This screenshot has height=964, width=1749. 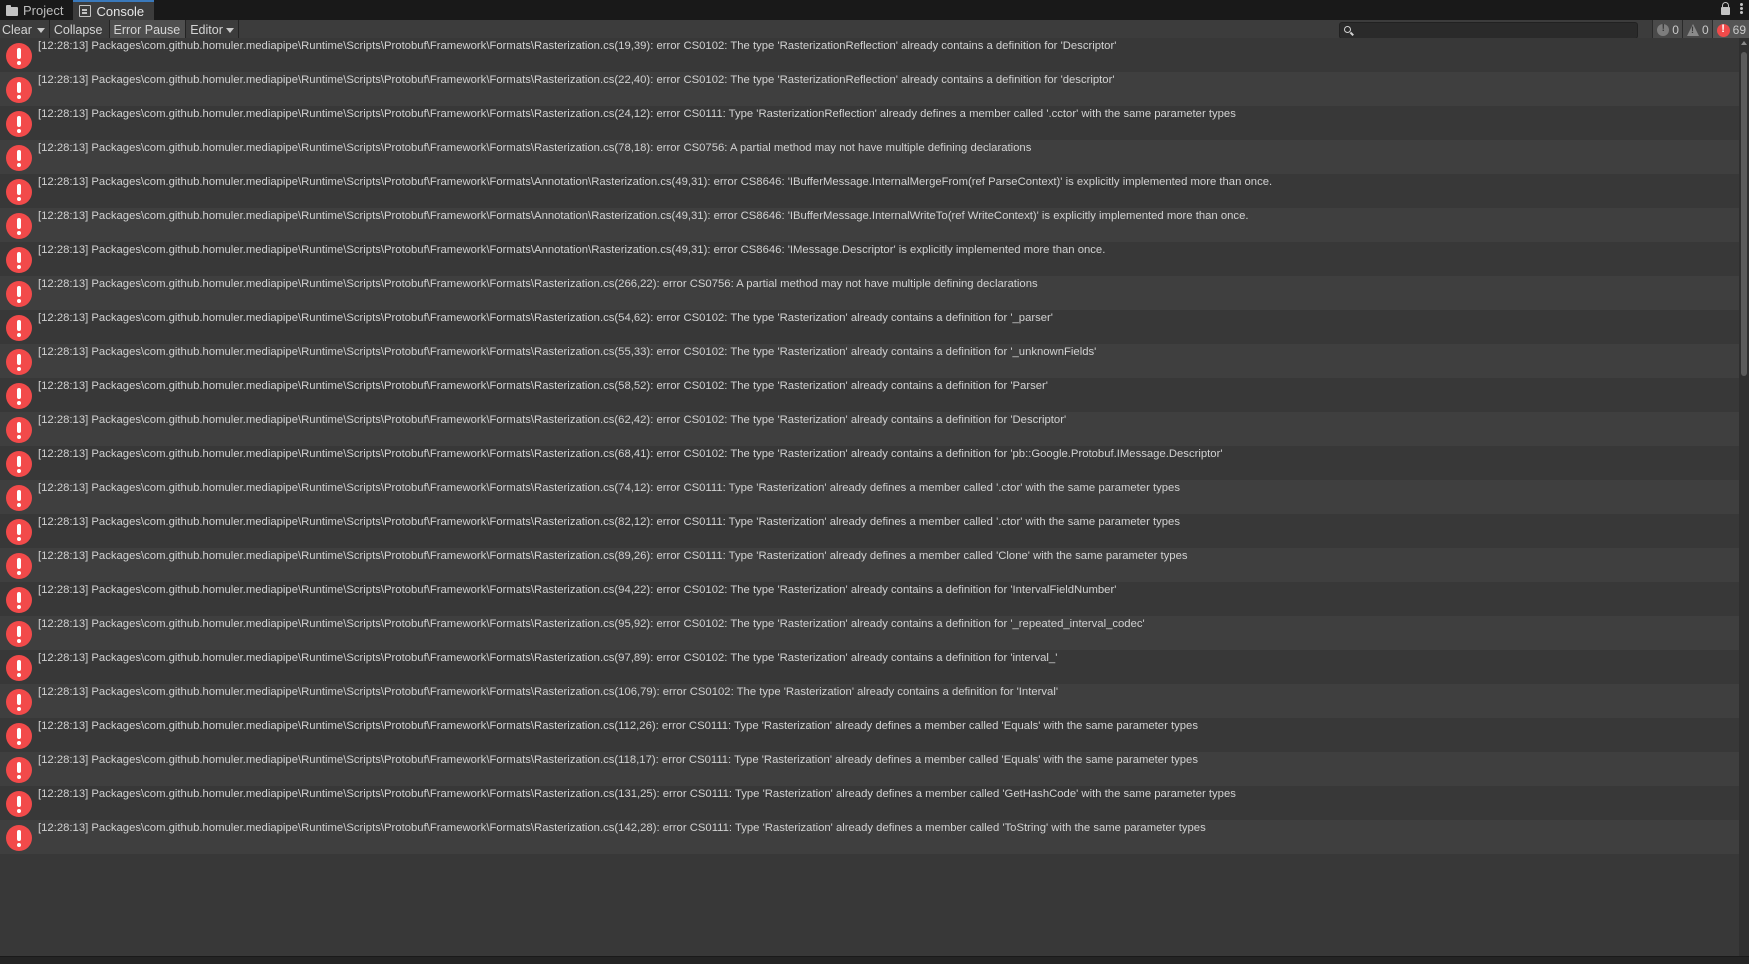 What do you see at coordinates (1741, 8) in the screenshot?
I see `more-options-icon` at bounding box center [1741, 8].